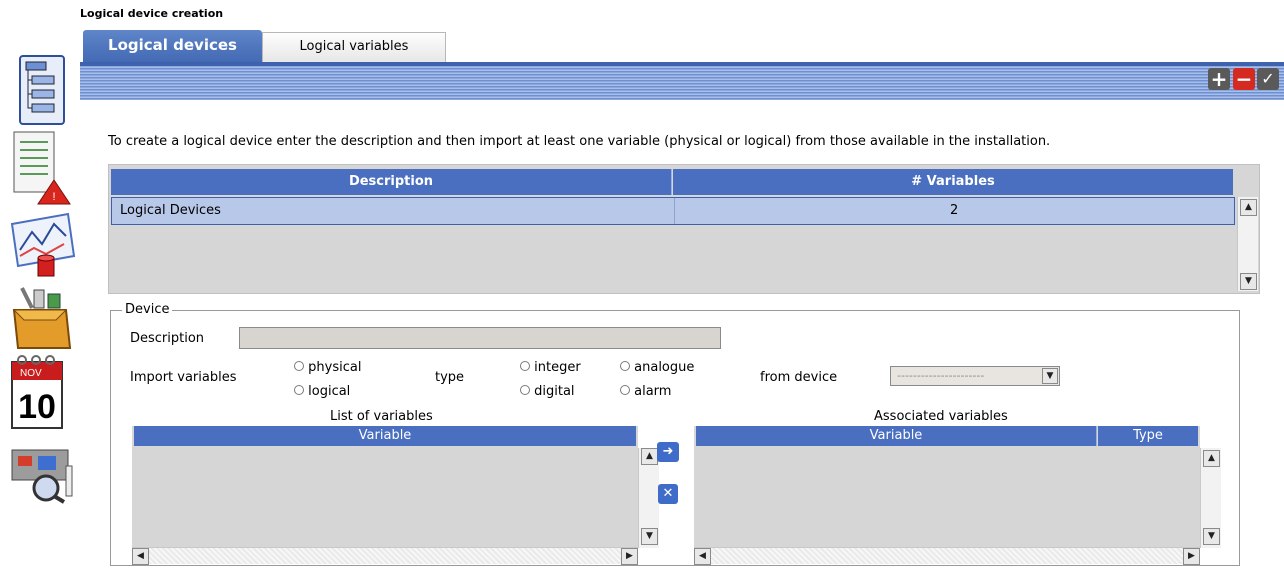 Image resolution: width=1284 pixels, height=574 pixels. Describe the element at coordinates (625, 390) in the screenshot. I see `radio-alarm-icon` at that location.